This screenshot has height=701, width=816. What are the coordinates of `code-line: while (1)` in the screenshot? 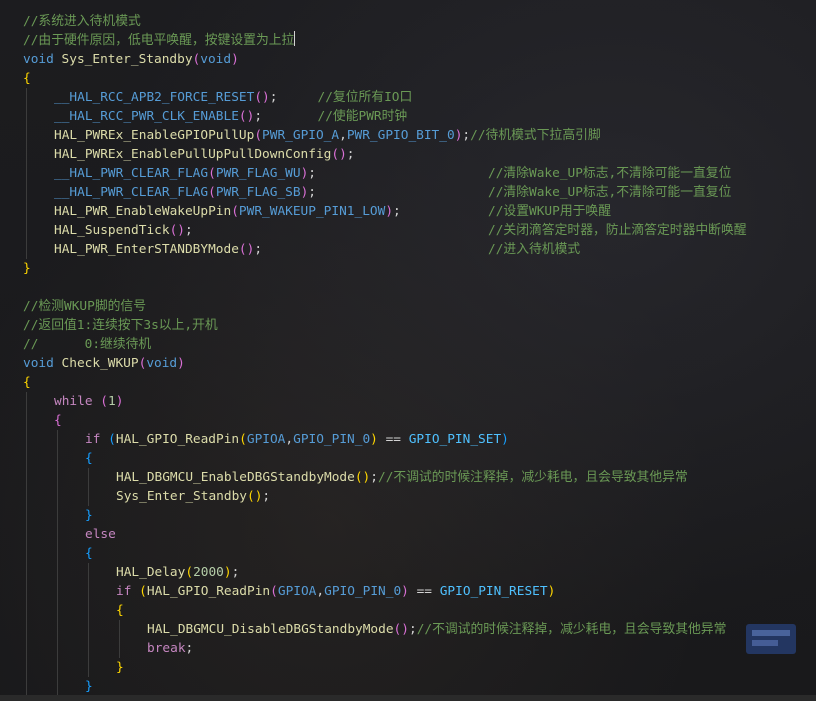 It's located at (88, 401).